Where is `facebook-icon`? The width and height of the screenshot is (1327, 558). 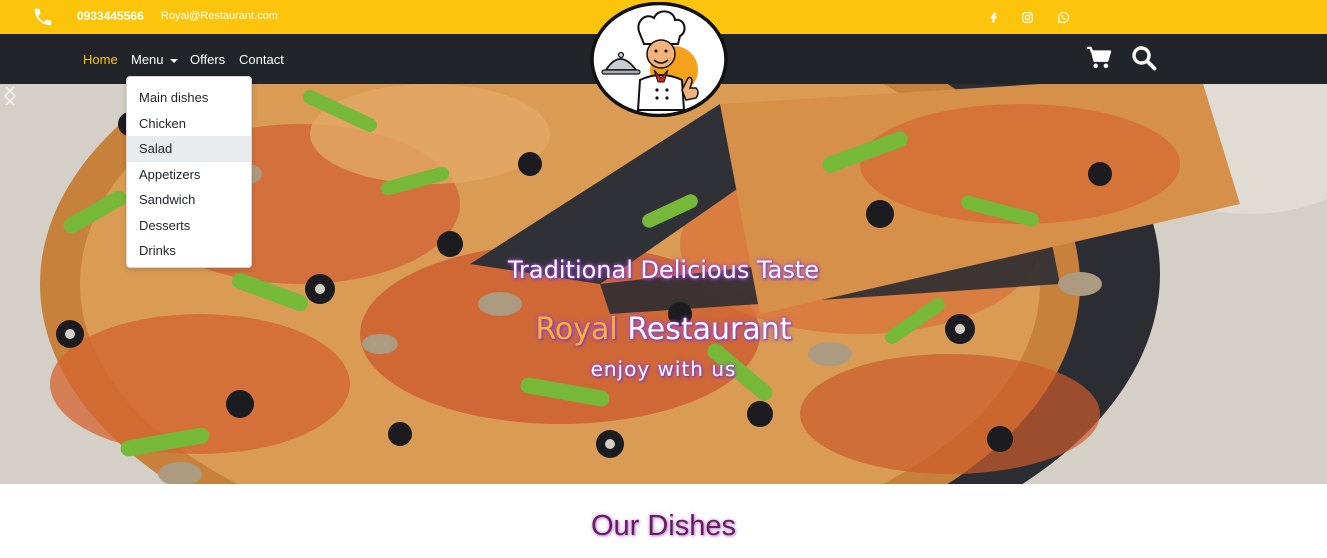
facebook-icon is located at coordinates (993, 17).